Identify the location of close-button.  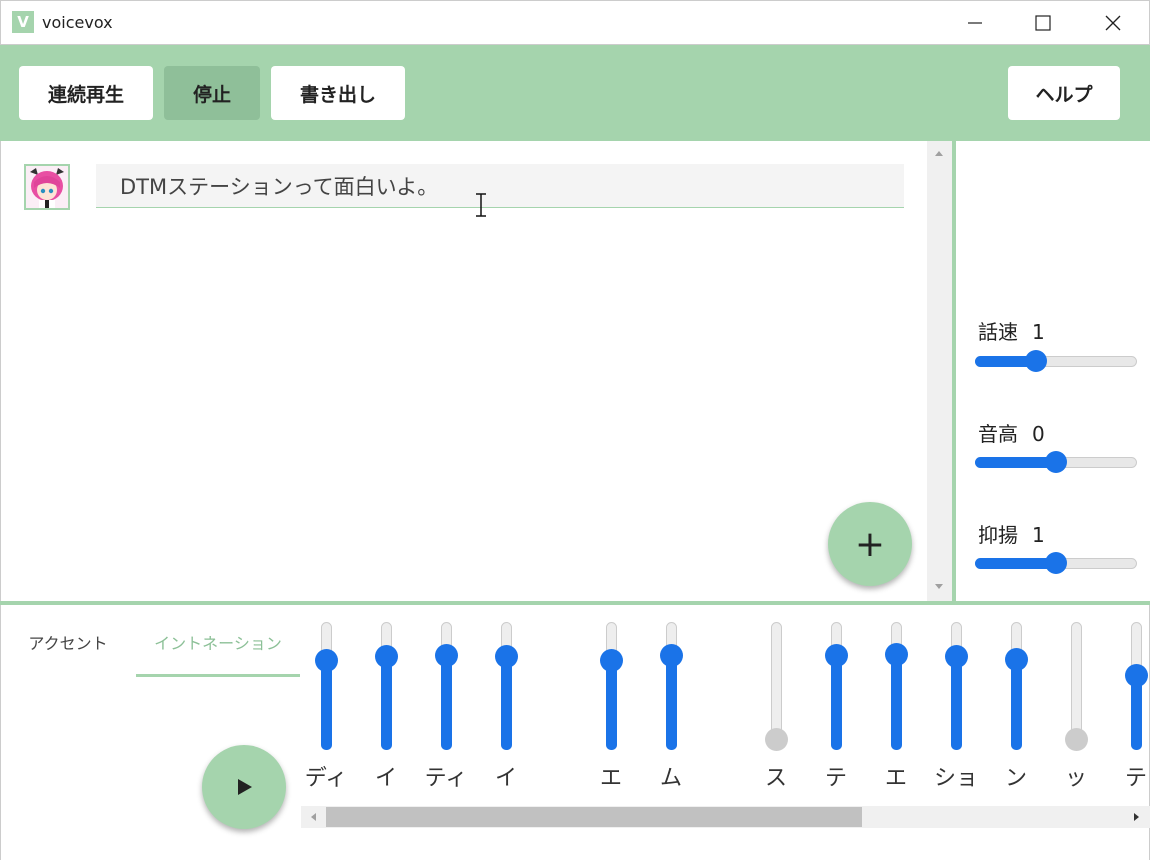
(1113, 22).